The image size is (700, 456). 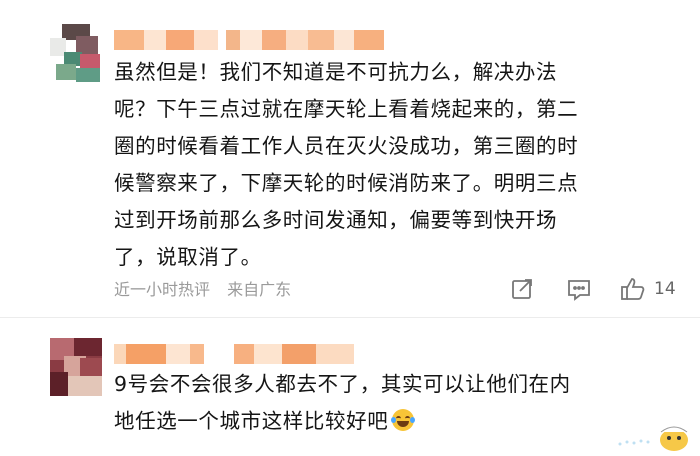 I want to click on comment-meta: 近一小时热评 来自广东, so click(x=208, y=288).